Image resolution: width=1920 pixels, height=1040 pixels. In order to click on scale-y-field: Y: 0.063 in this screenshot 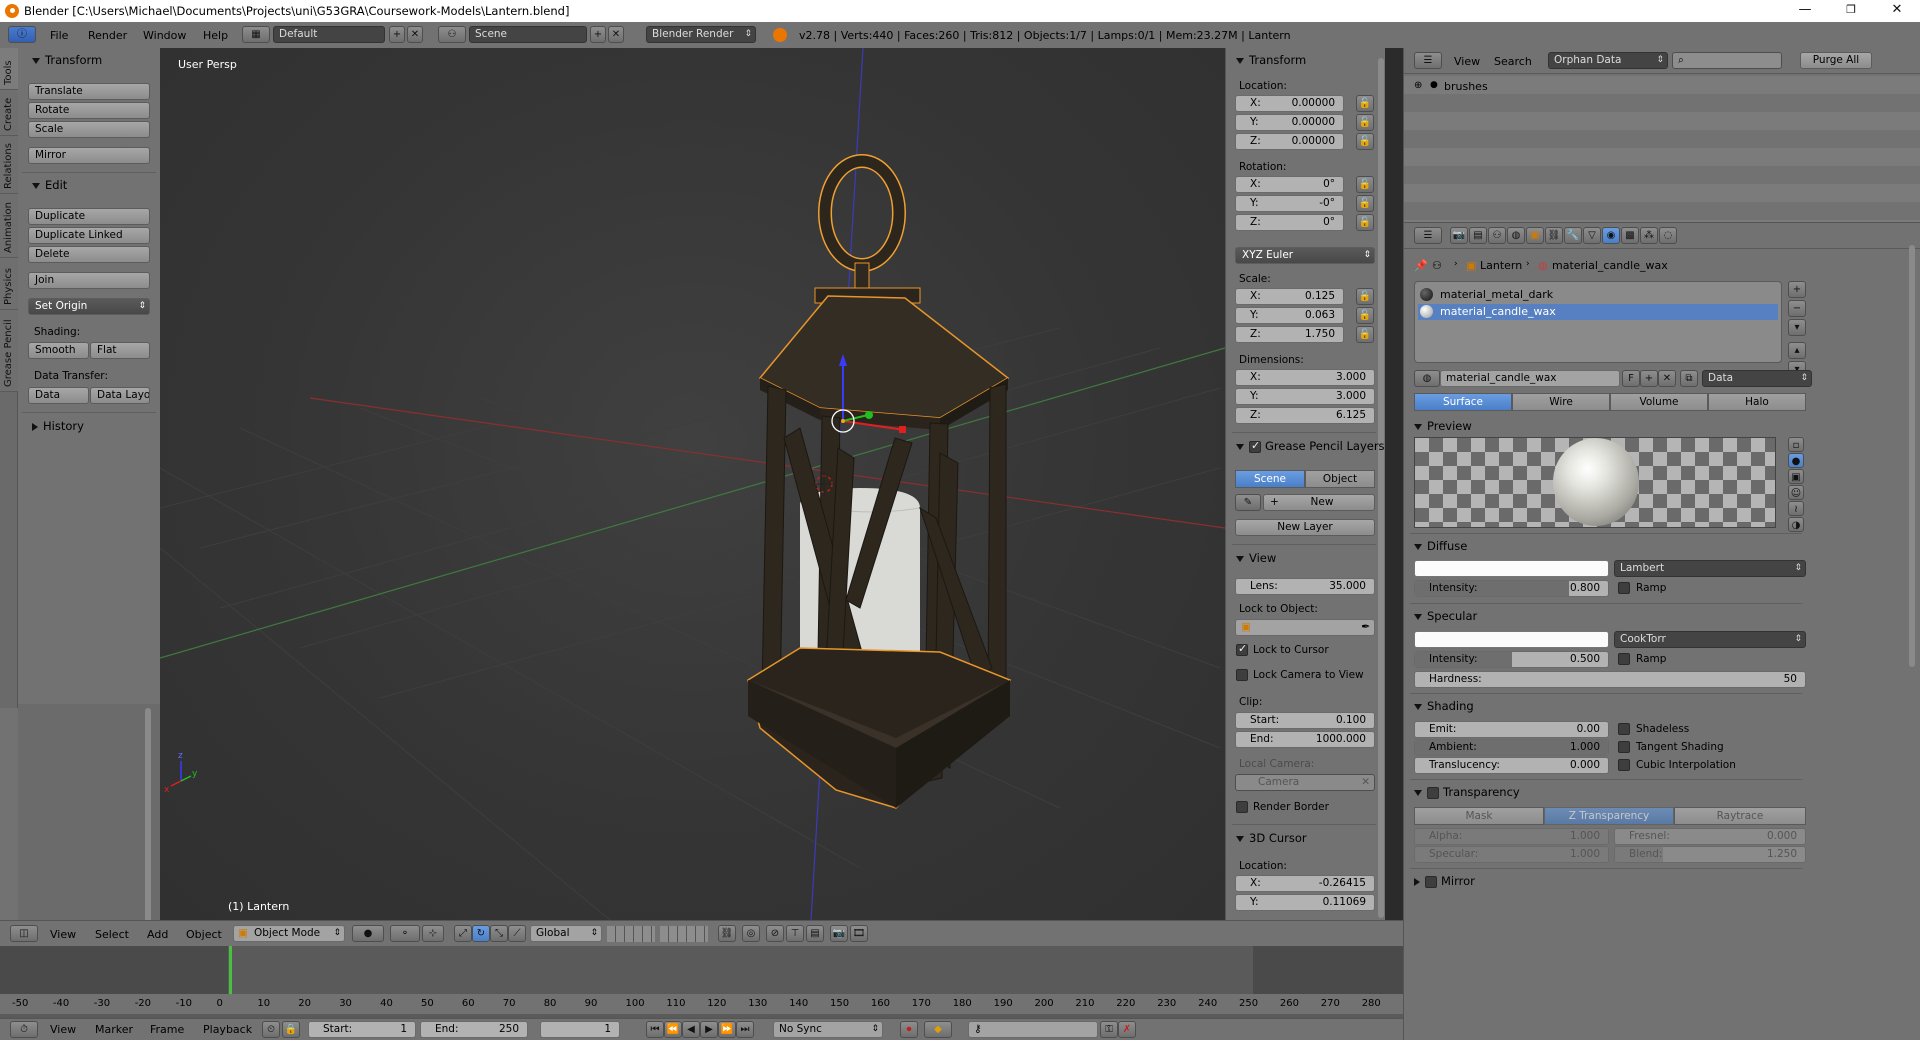, I will do `click(1289, 315)`.